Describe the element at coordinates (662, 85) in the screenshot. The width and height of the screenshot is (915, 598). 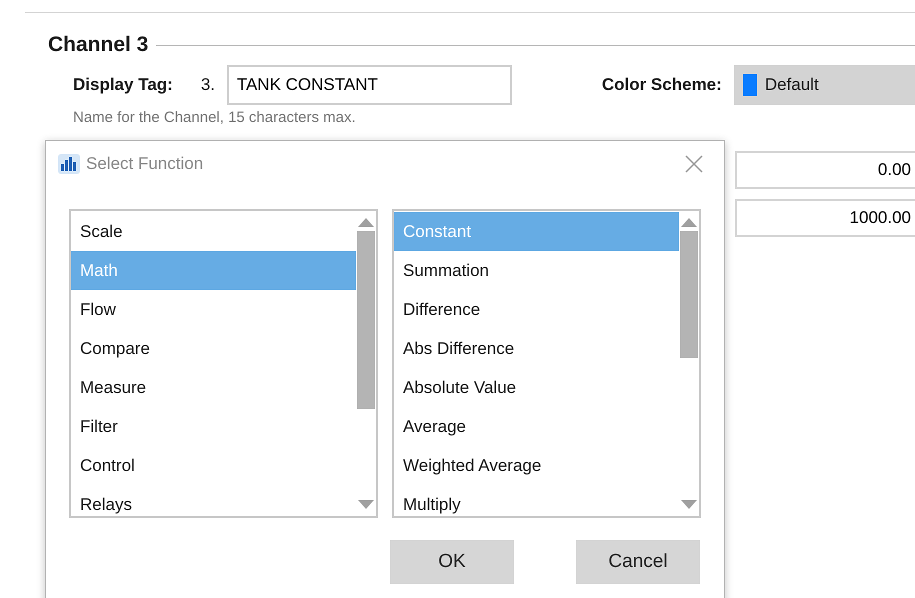
I see `field-label: Color Scheme:` at that location.